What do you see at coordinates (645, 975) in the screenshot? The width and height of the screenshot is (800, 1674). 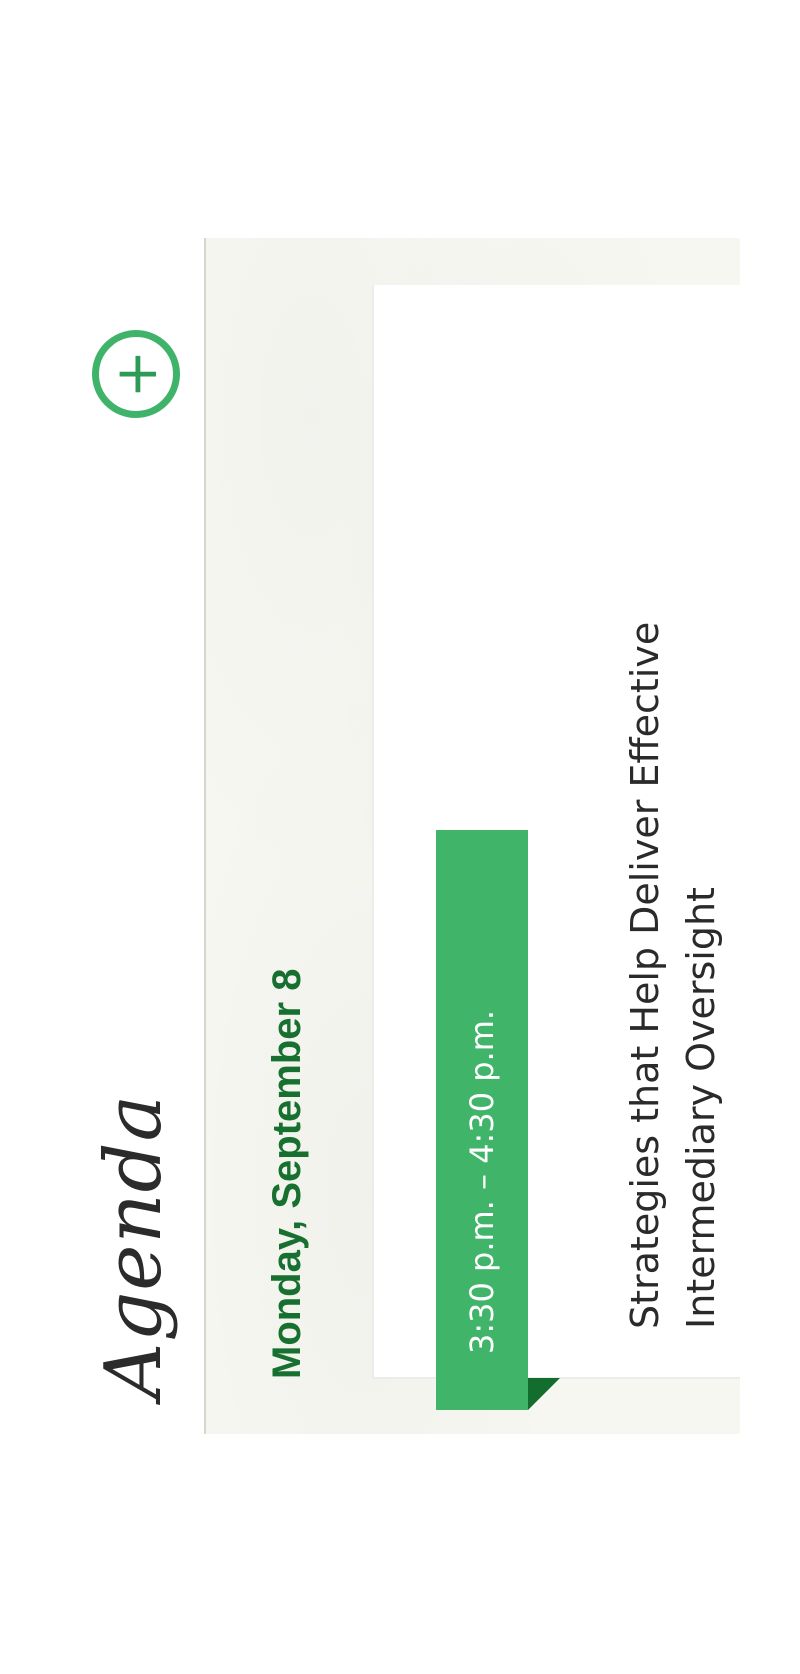 I see `session-title-line: Strategies that Help Deliver Effective` at bounding box center [645, 975].